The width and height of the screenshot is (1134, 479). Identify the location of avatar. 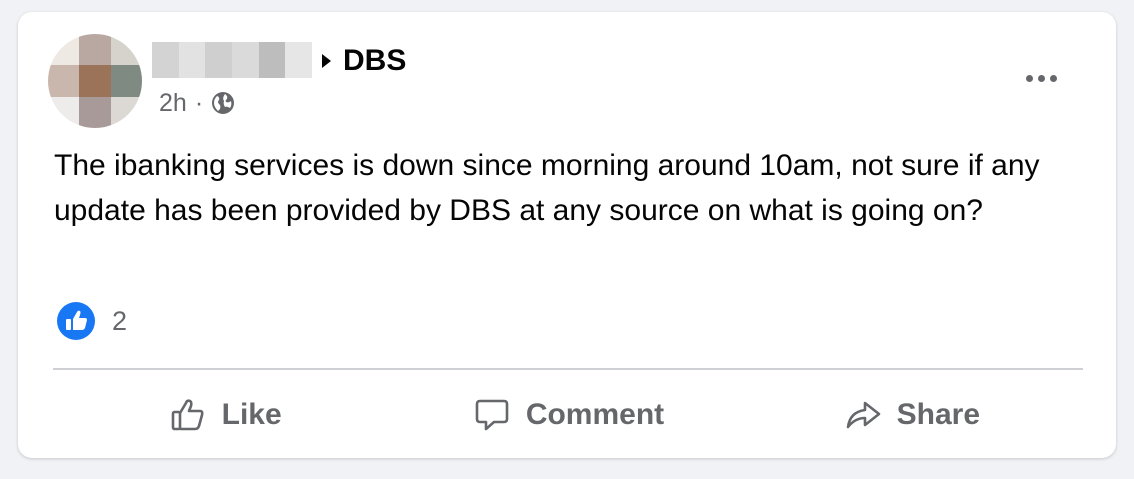
(95, 81).